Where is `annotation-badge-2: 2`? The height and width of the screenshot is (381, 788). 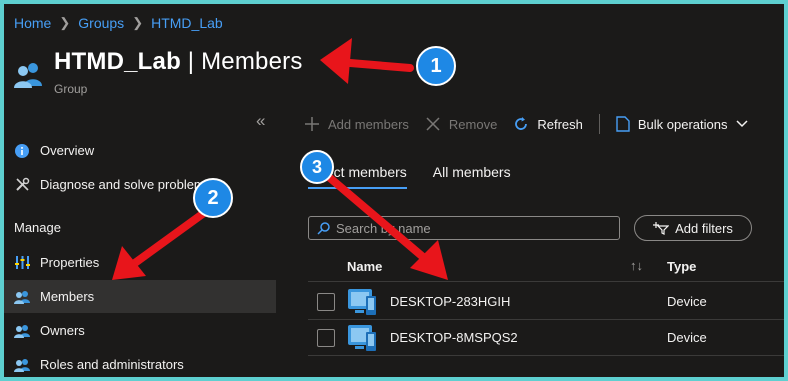
annotation-badge-2: 2 is located at coordinates (213, 198).